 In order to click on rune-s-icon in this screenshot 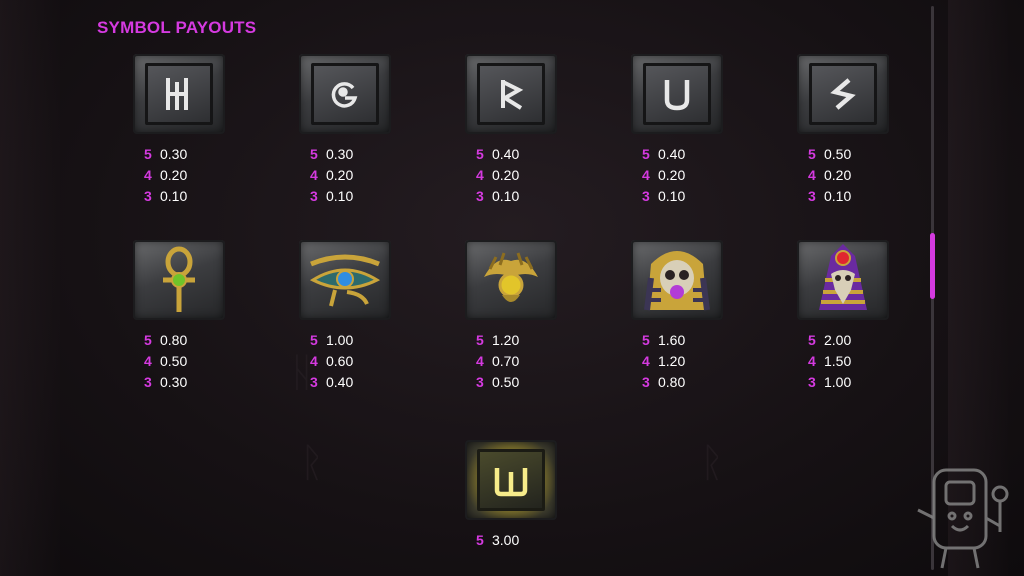, I will do `click(843, 94)`.